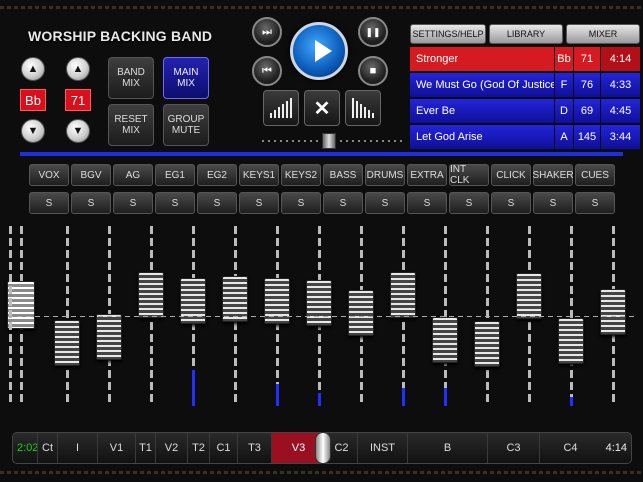  What do you see at coordinates (217, 175) in the screenshot?
I see `channel-label-button: EG2` at bounding box center [217, 175].